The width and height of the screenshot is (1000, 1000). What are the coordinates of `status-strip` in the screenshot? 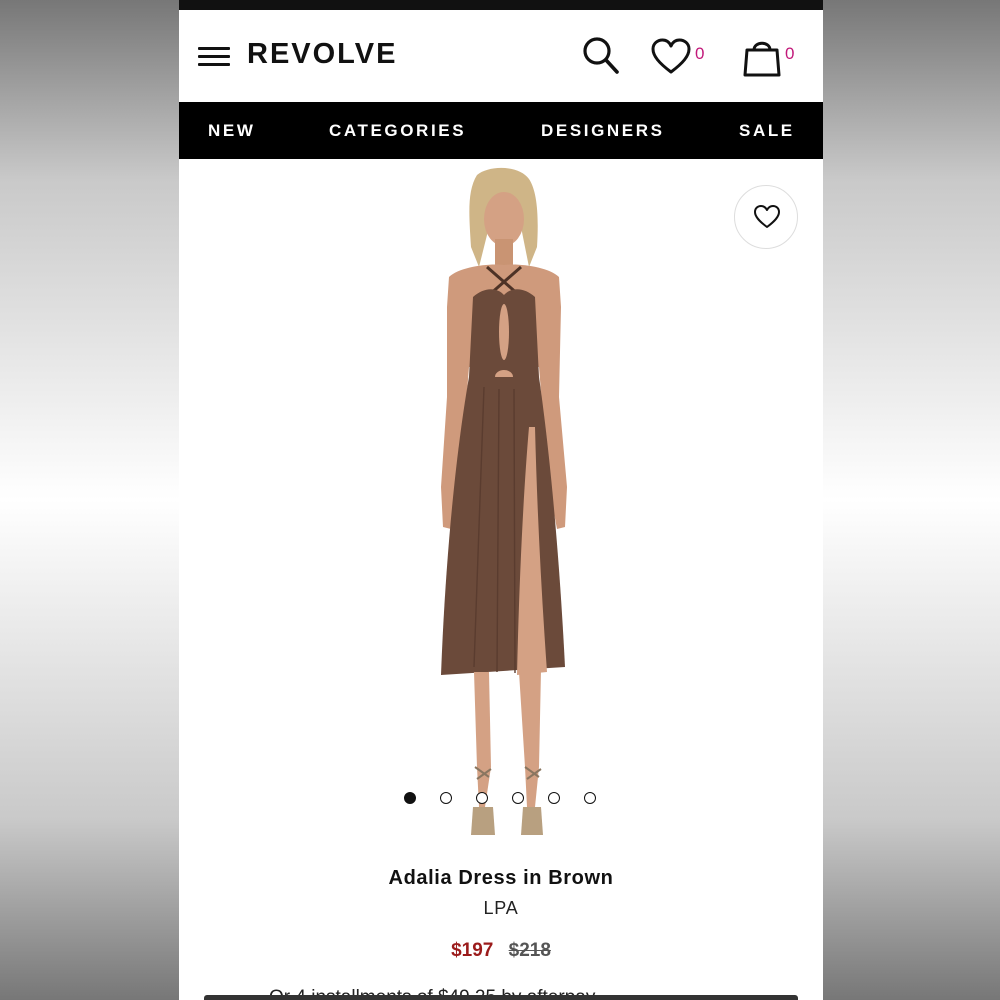 It's located at (501, 5).